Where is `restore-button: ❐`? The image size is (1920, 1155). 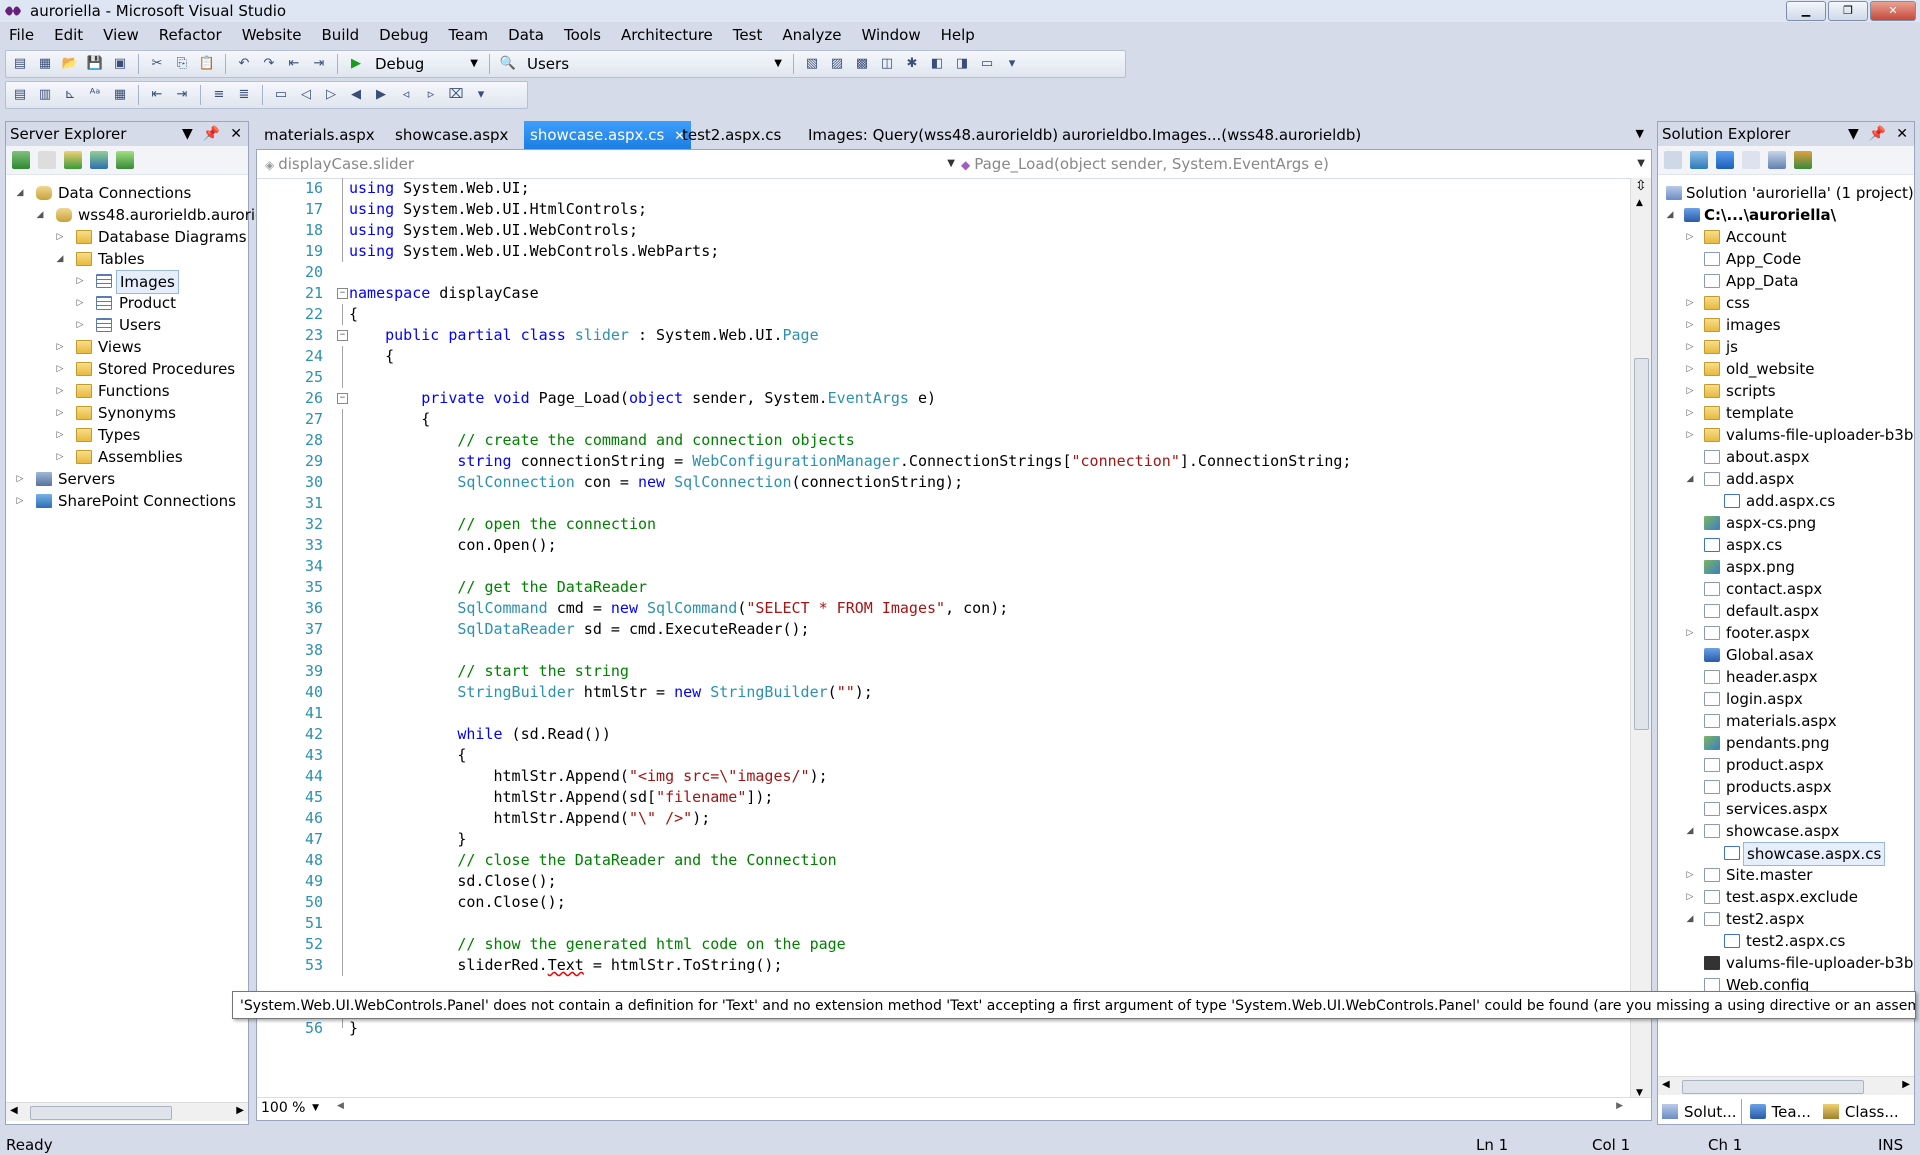 restore-button: ❐ is located at coordinates (1848, 11).